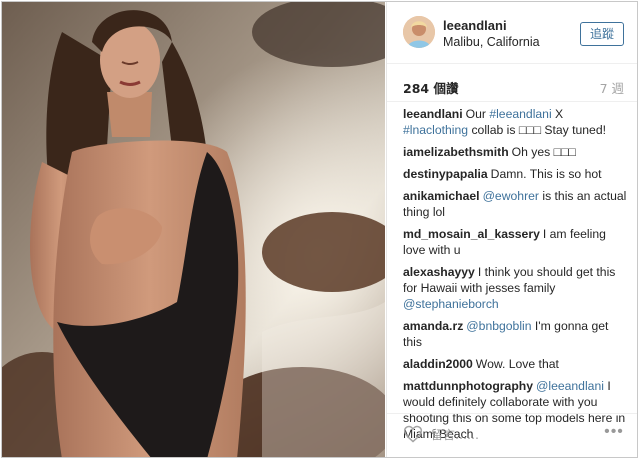 The height and width of the screenshot is (460, 640). What do you see at coordinates (438, 364) in the screenshot?
I see `comment-username: aladdin2000` at bounding box center [438, 364].